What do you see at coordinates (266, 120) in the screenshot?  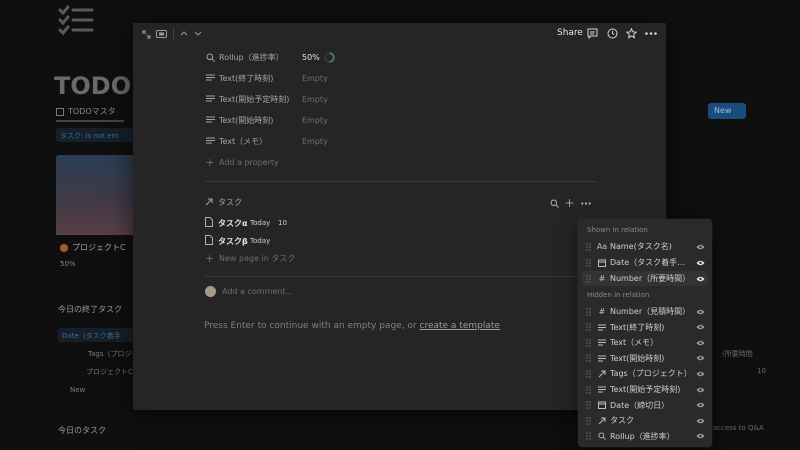 I see `property-row-text-start-time: Text(開始時刻) Empty` at bounding box center [266, 120].